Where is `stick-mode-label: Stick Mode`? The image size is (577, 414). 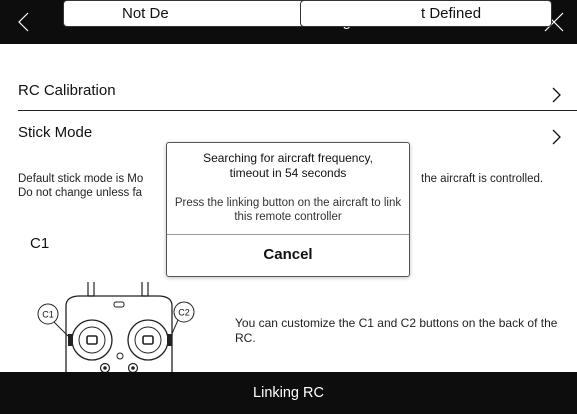
stick-mode-label: Stick Mode is located at coordinates (55, 132).